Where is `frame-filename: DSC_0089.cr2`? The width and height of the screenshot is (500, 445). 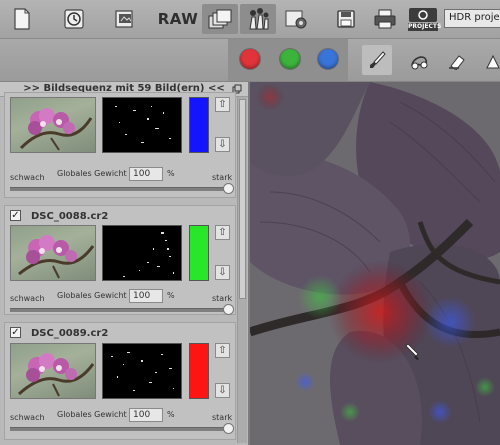 frame-filename: DSC_0089.cr2 is located at coordinates (70, 333).